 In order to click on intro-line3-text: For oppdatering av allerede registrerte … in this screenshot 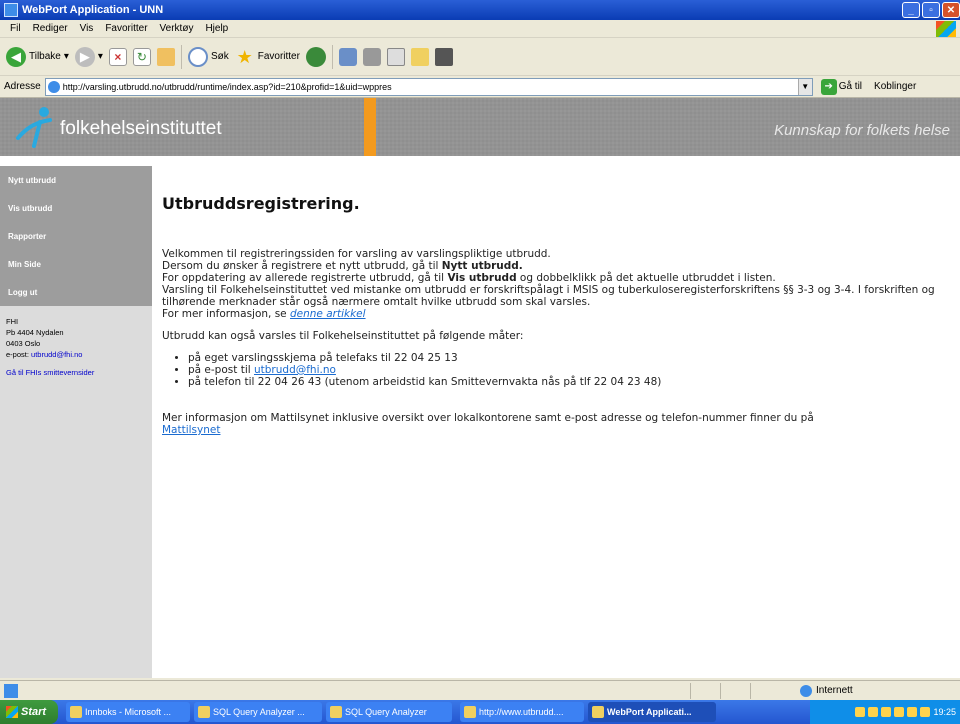, I will do `click(305, 278)`.